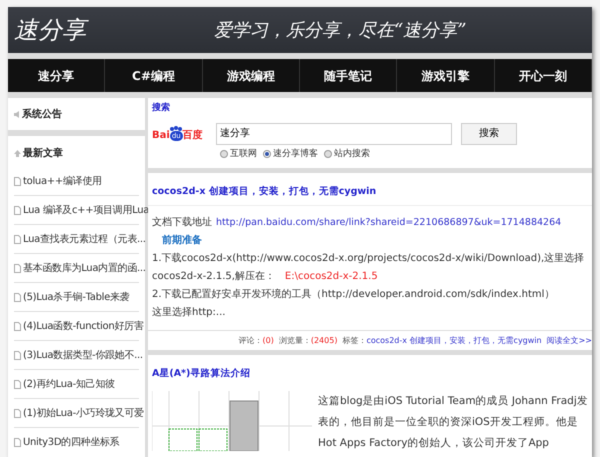 The width and height of the screenshot is (600, 457). Describe the element at coordinates (349, 75) in the screenshot. I see `nav-tab: 随手笔记` at that location.